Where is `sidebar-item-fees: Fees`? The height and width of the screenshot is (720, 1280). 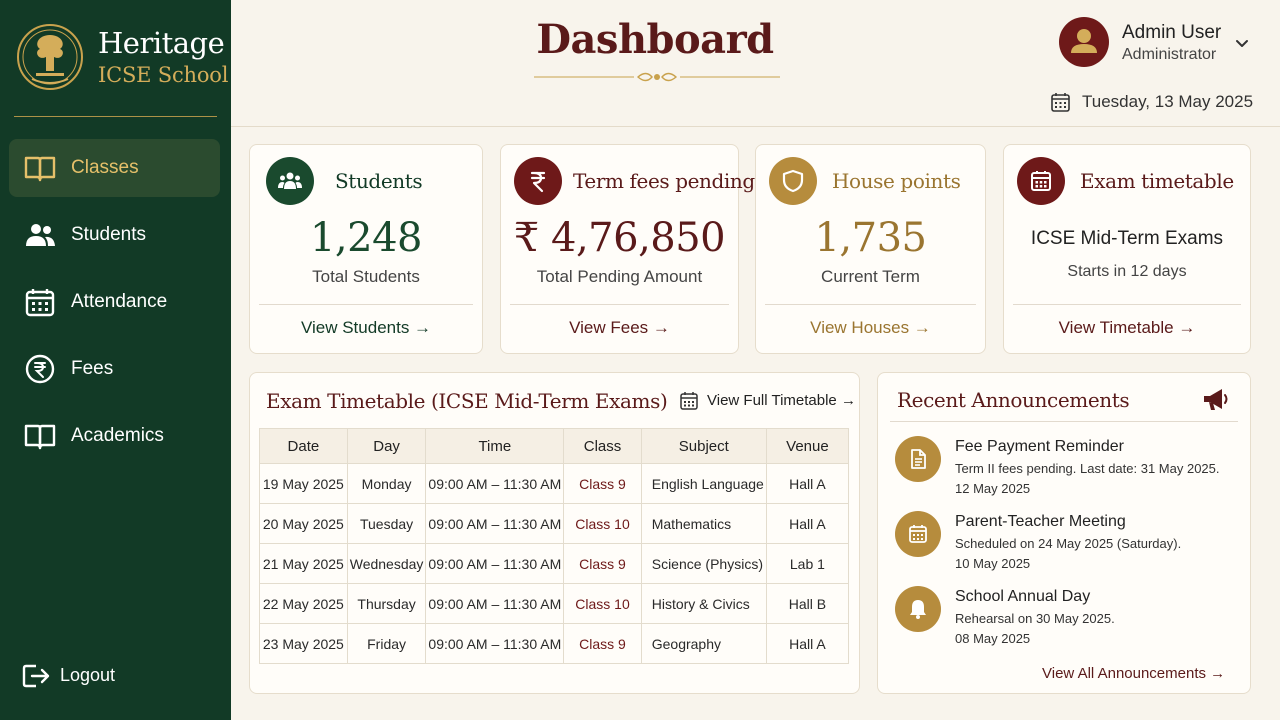
sidebar-item-fees: Fees is located at coordinates (114, 369).